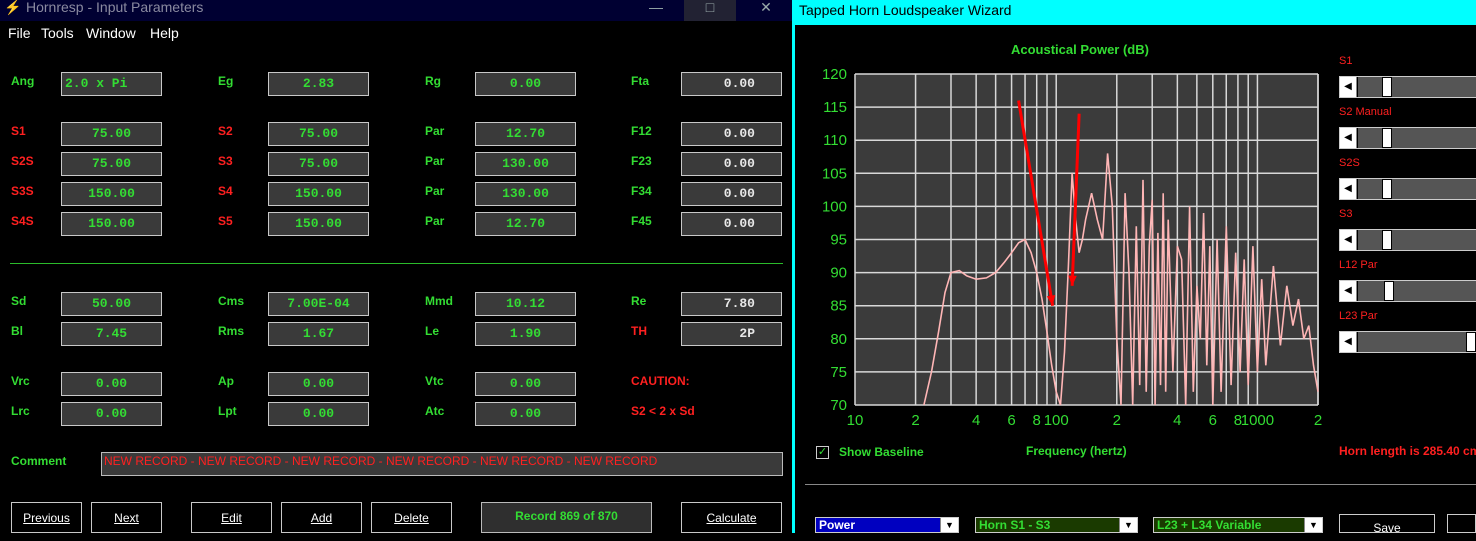 This screenshot has height=541, width=1476. I want to click on label-s2s: S2S, so click(22, 161).